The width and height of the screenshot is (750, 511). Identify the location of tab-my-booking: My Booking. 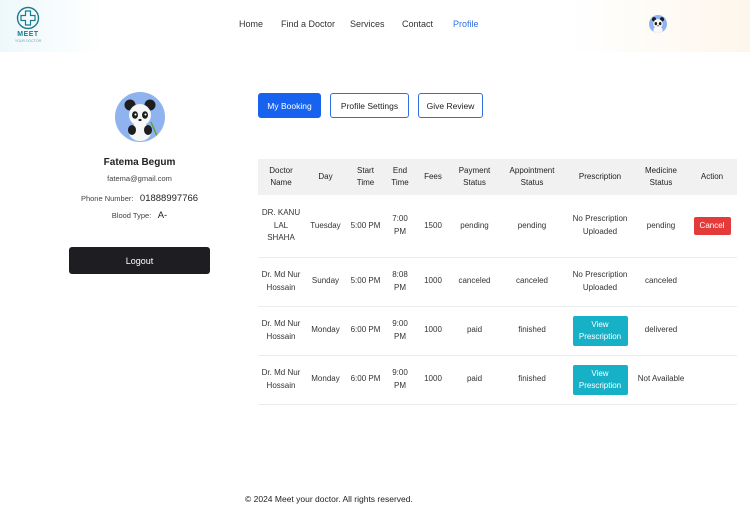
(289, 105).